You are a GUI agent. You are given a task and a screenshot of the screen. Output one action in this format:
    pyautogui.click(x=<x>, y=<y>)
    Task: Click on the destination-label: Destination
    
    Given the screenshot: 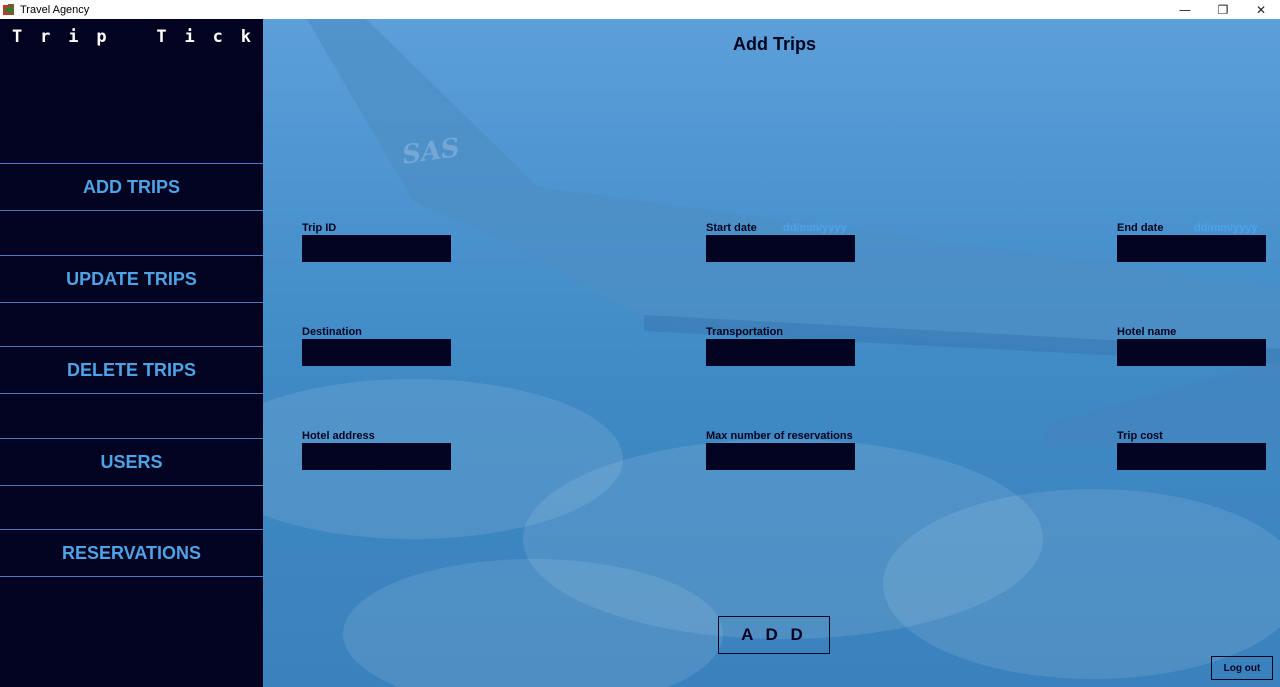 What is the action you would take?
    pyautogui.click(x=332, y=332)
    